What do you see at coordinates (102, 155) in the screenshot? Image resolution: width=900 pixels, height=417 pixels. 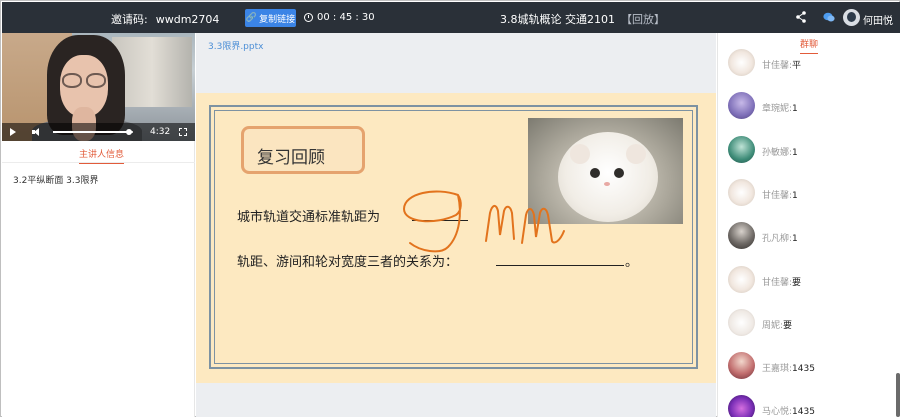 I see `host-tab-label: 主讲人信息` at bounding box center [102, 155].